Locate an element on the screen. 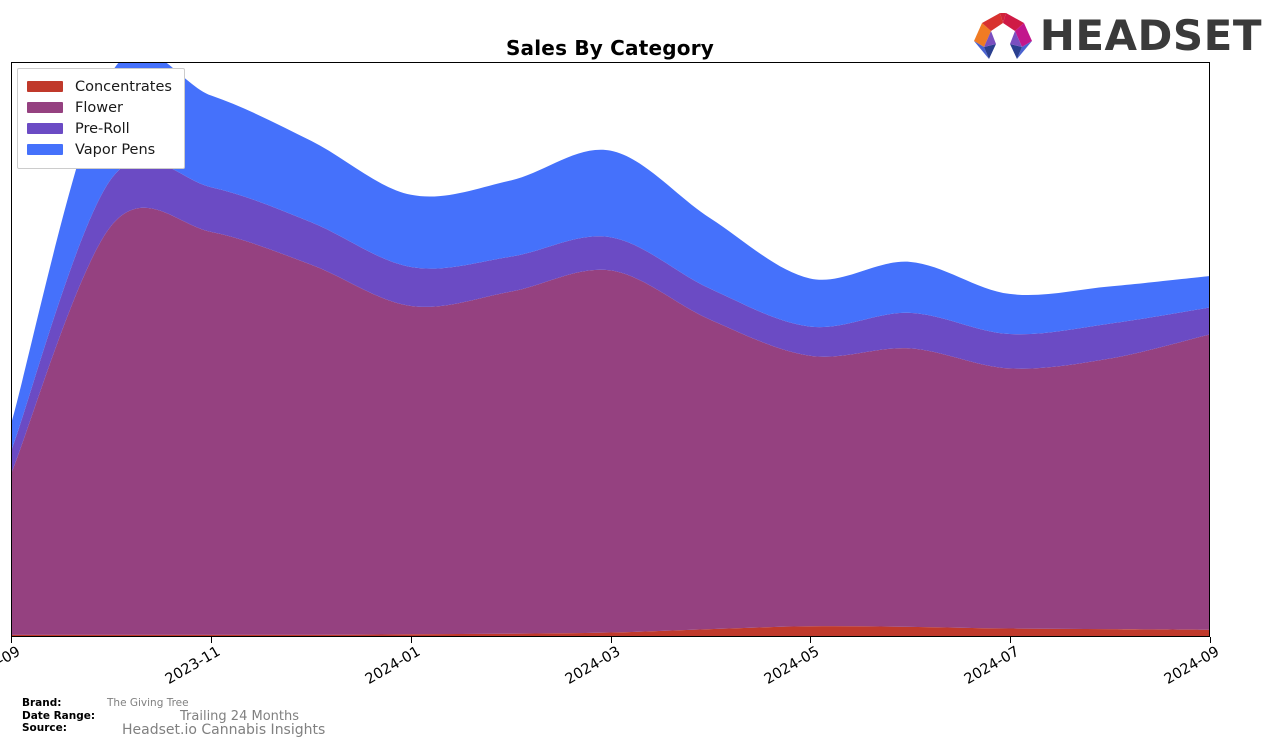  legend-swatch-concentrates is located at coordinates (45, 86).